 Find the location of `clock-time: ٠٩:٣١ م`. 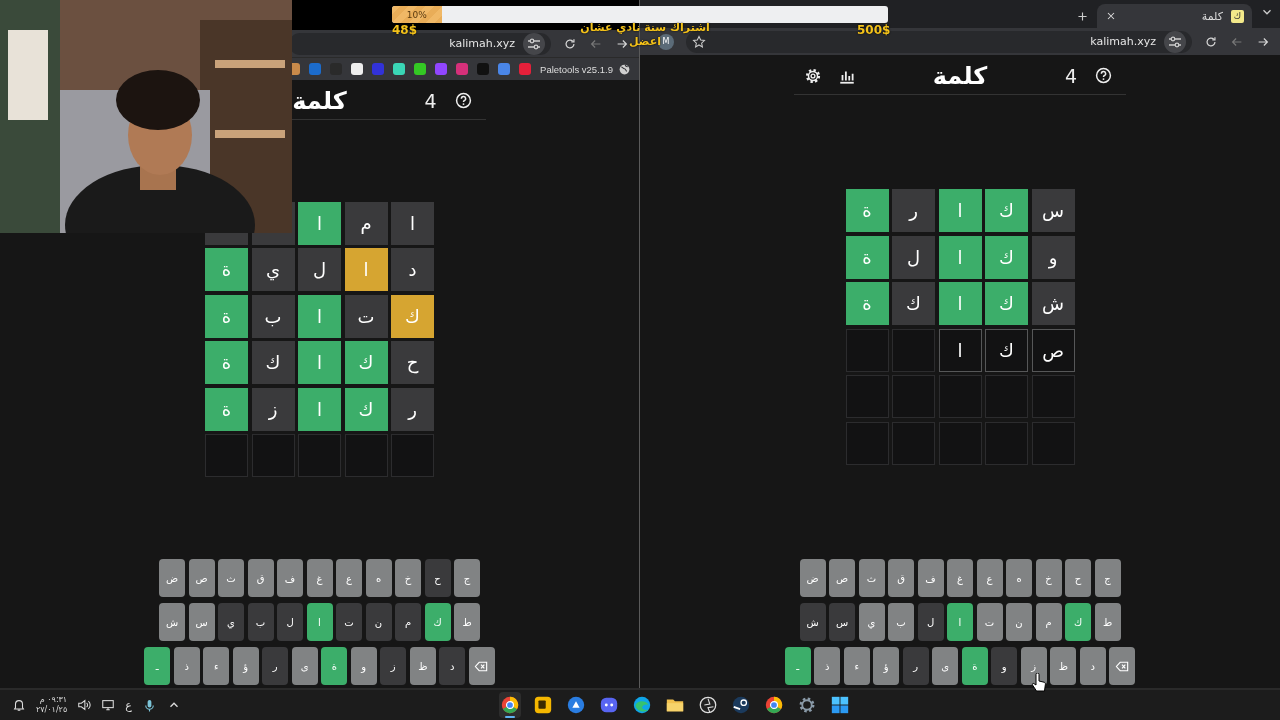

clock-time: ٠٩:٣١ م is located at coordinates (52, 700).